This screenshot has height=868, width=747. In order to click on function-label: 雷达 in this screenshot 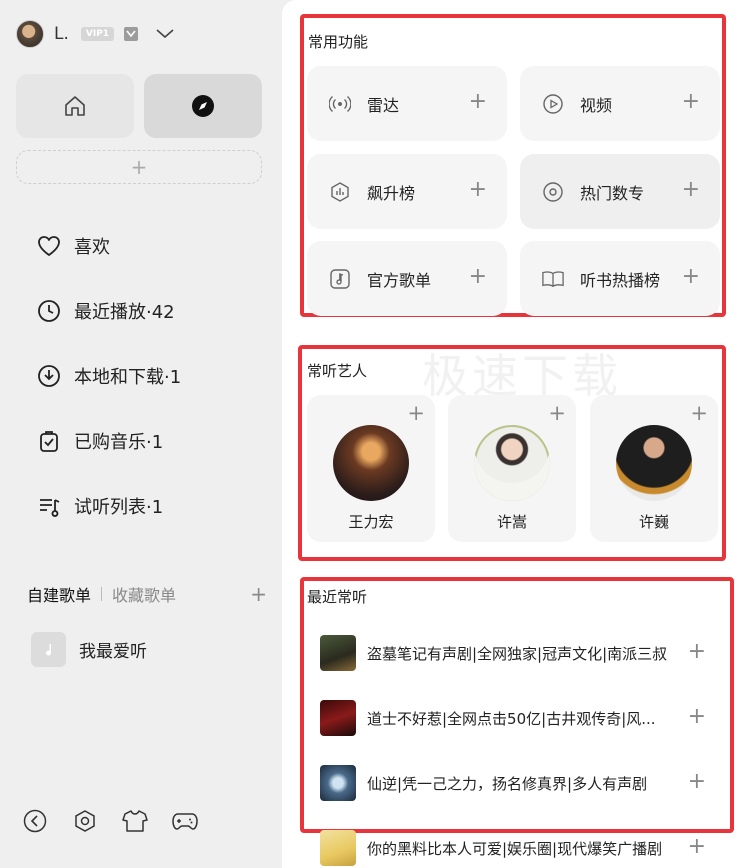, I will do `click(383, 105)`.